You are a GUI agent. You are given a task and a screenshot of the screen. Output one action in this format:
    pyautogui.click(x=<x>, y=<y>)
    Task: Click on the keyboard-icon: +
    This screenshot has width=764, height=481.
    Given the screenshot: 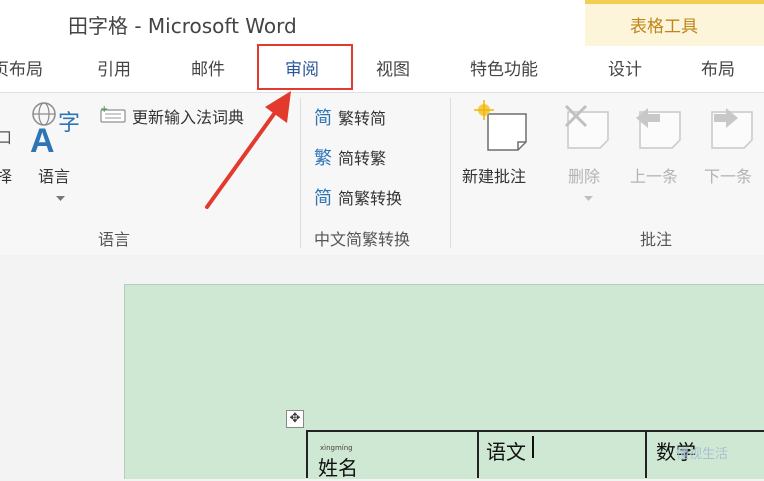 What is the action you would take?
    pyautogui.click(x=113, y=113)
    